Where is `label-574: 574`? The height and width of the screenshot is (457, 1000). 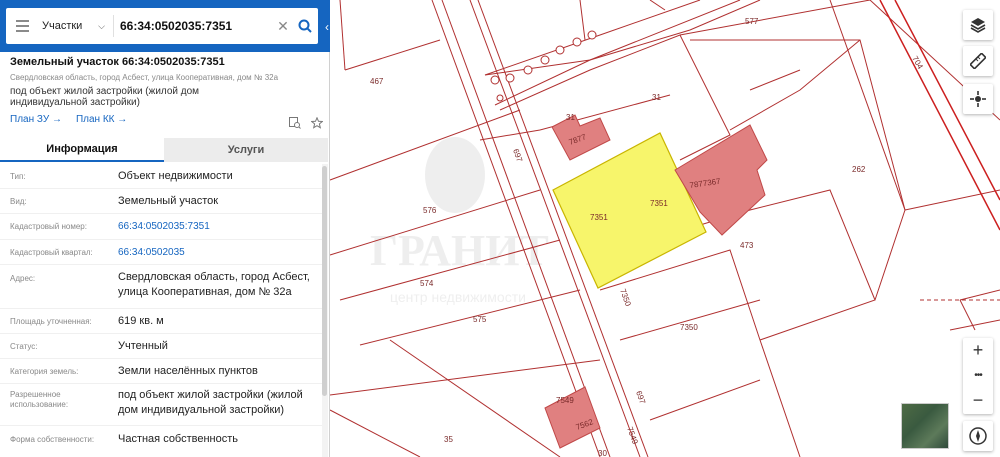 label-574: 574 is located at coordinates (427, 283).